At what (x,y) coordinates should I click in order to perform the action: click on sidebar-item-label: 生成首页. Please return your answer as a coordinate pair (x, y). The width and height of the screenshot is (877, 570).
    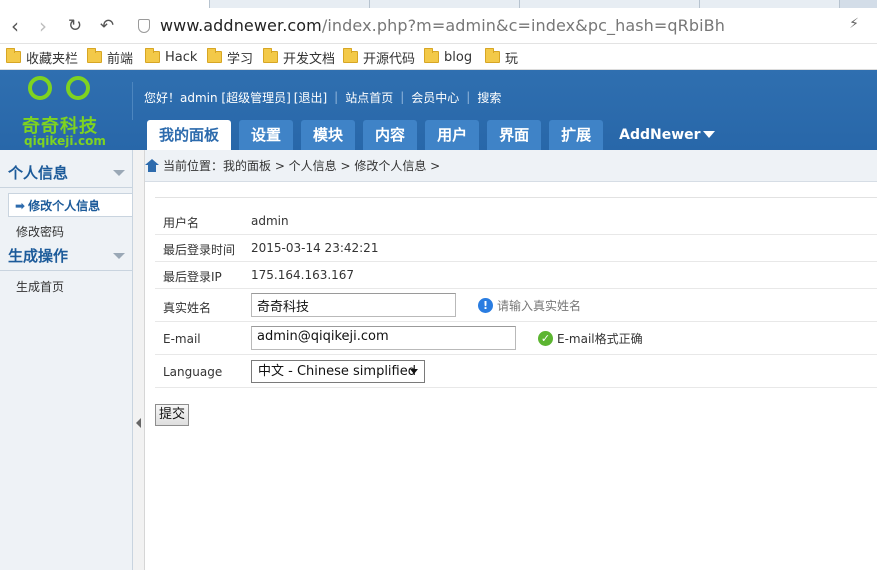
    Looking at the image, I should click on (40, 287).